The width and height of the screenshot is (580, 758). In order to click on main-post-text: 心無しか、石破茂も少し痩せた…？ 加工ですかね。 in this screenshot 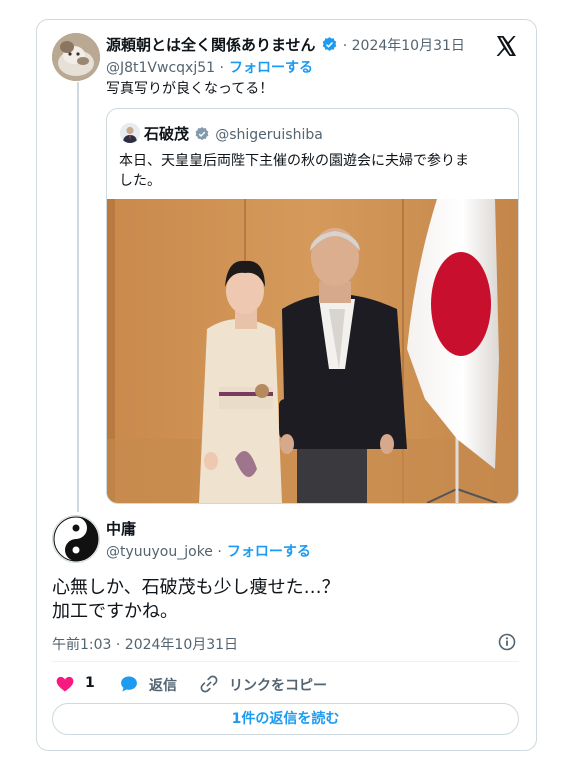, I will do `click(282, 600)`.